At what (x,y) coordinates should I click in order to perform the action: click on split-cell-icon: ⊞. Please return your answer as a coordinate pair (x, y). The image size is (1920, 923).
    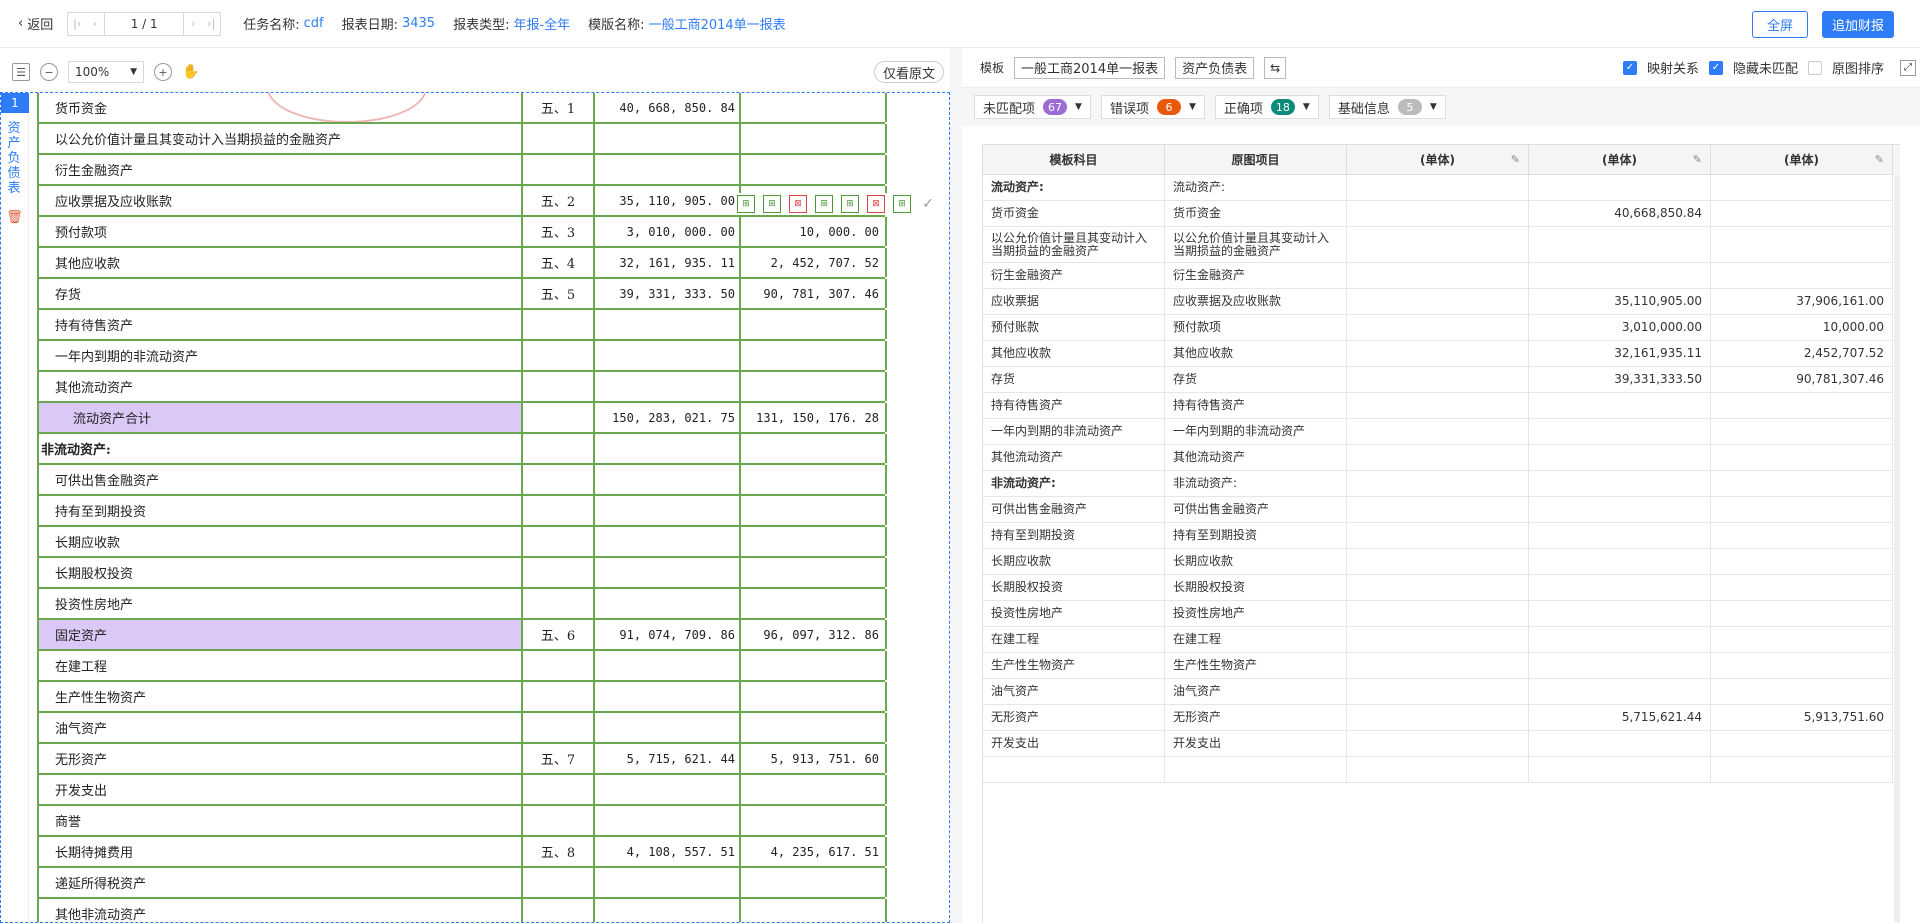
    Looking at the image, I should click on (824, 204).